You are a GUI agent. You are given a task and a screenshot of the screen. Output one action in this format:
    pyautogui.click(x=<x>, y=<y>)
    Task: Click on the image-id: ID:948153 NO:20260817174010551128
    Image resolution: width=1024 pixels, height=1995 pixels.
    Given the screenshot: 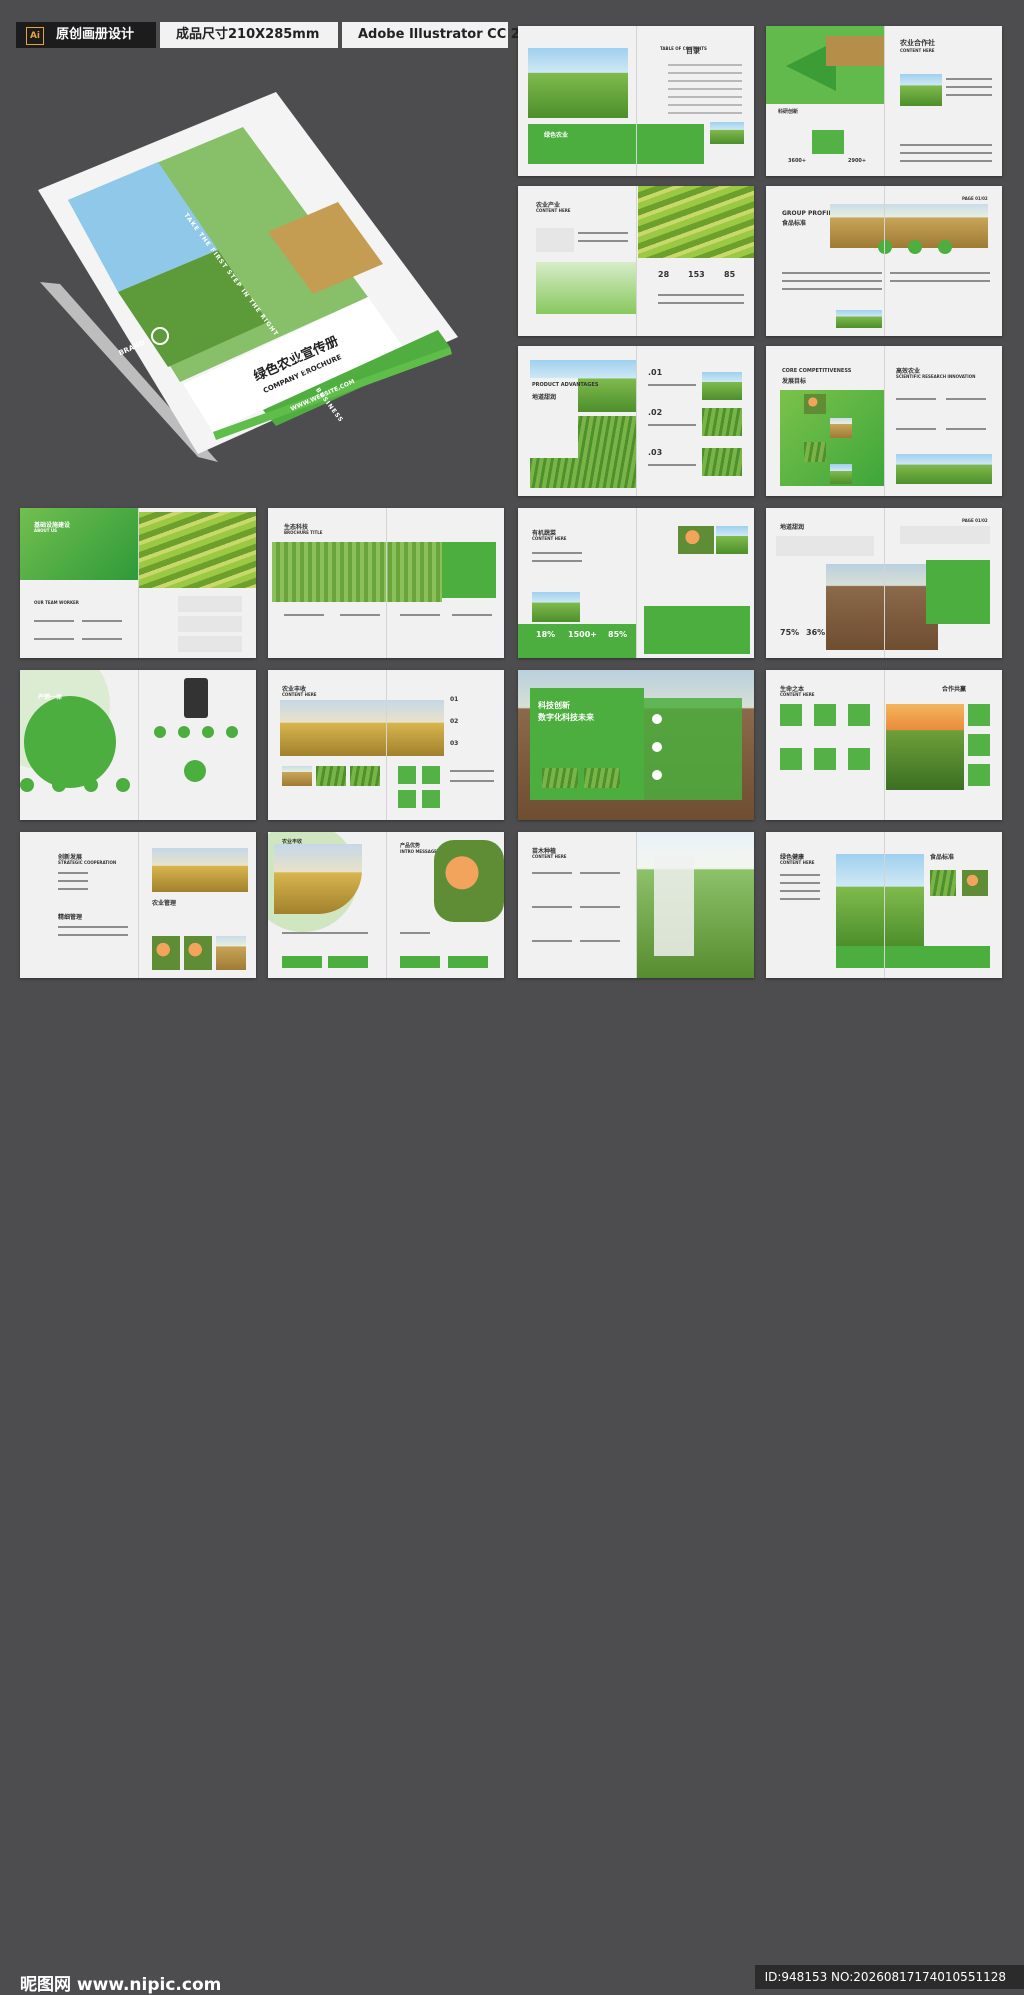 What is the action you would take?
    pyautogui.click(x=889, y=1977)
    